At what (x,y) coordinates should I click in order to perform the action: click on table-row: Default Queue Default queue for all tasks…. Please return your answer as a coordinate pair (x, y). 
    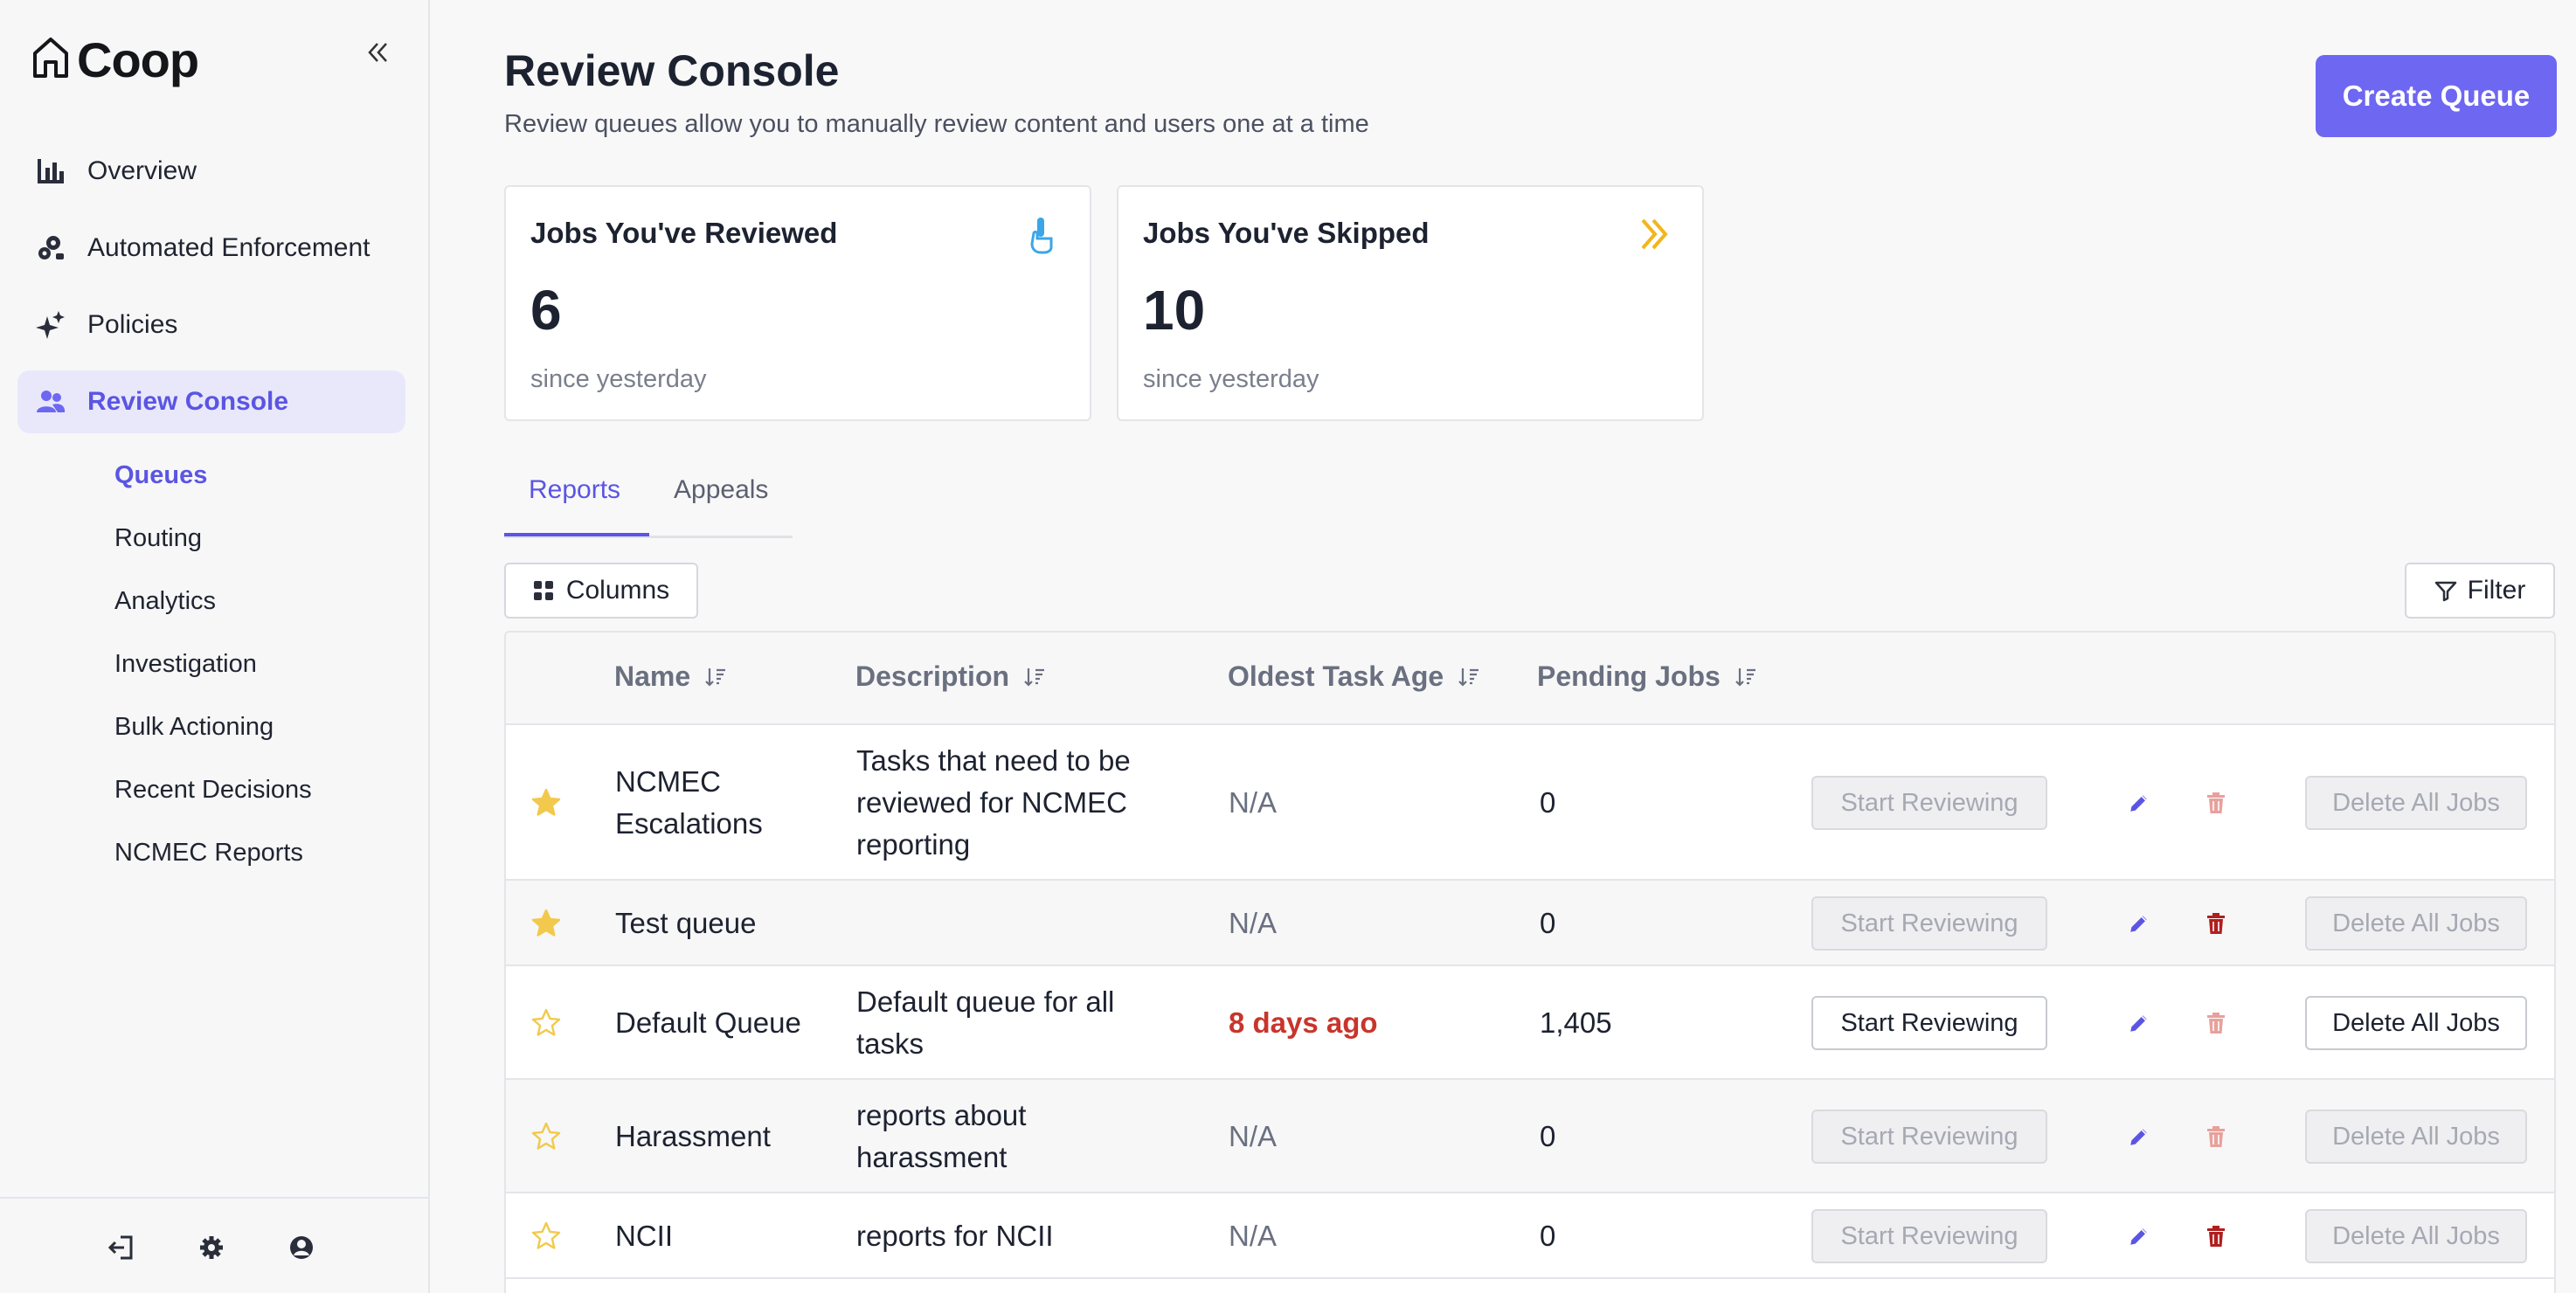
    Looking at the image, I should click on (1530, 1023).